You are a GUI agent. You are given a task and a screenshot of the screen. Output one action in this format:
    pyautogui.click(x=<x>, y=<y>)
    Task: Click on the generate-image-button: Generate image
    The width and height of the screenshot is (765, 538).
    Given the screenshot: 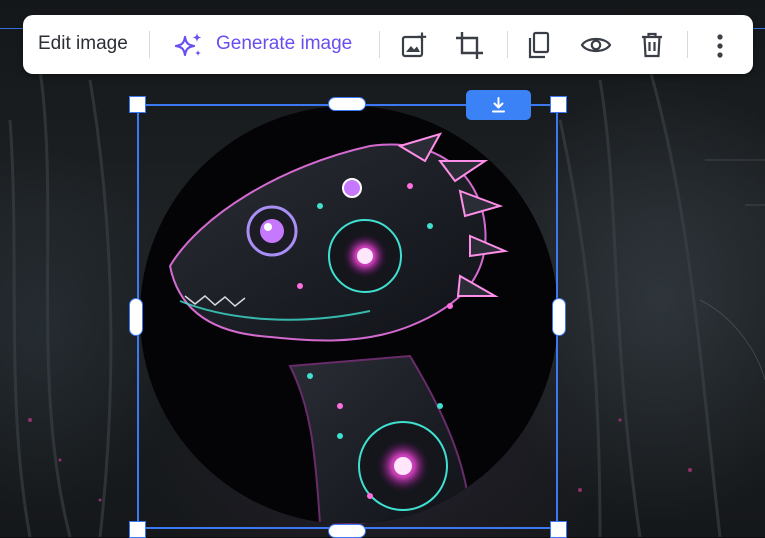 What is the action you would take?
    pyautogui.click(x=266, y=44)
    